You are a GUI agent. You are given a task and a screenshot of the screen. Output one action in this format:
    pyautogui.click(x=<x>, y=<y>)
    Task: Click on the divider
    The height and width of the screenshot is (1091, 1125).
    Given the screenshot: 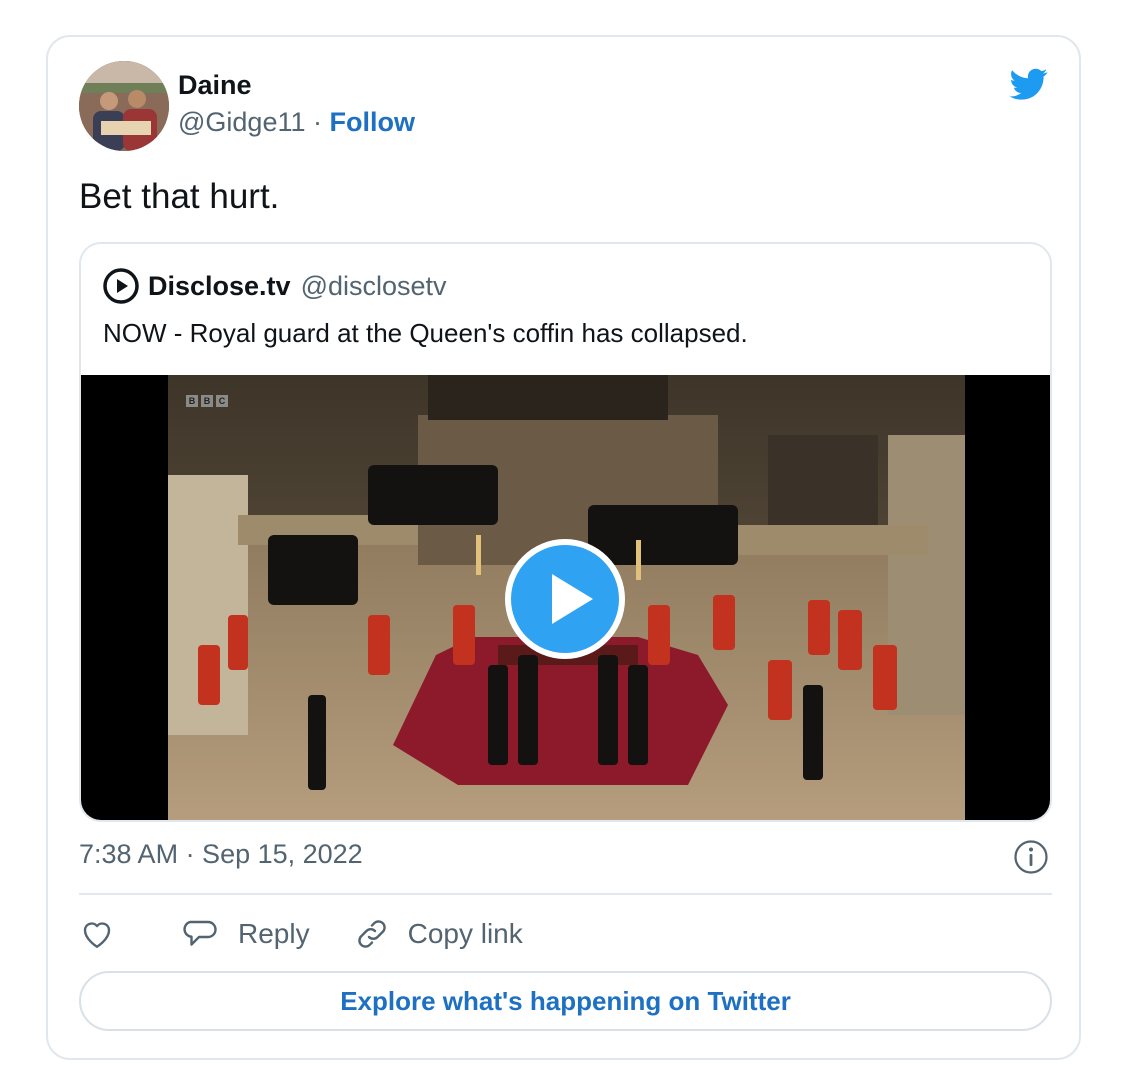 What is the action you would take?
    pyautogui.click(x=565, y=894)
    